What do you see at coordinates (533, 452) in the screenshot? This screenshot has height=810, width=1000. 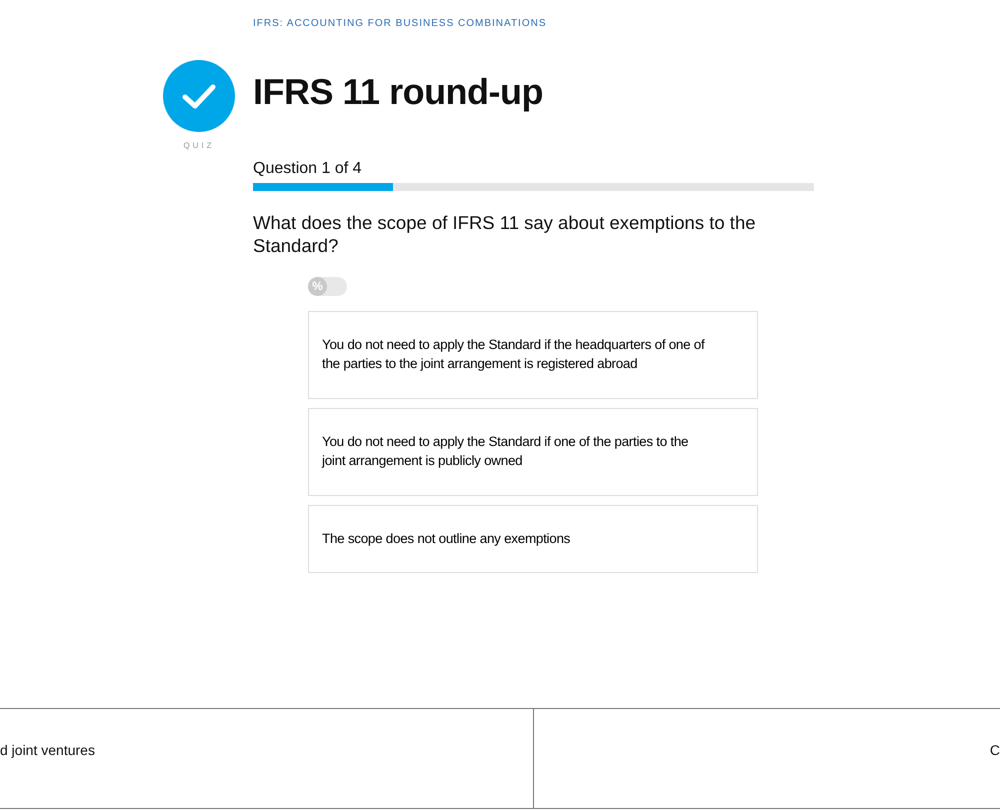 I see `answer-option: You do not need to apply the Standard if one of the parties to the joint arrangement is publicly owned` at bounding box center [533, 452].